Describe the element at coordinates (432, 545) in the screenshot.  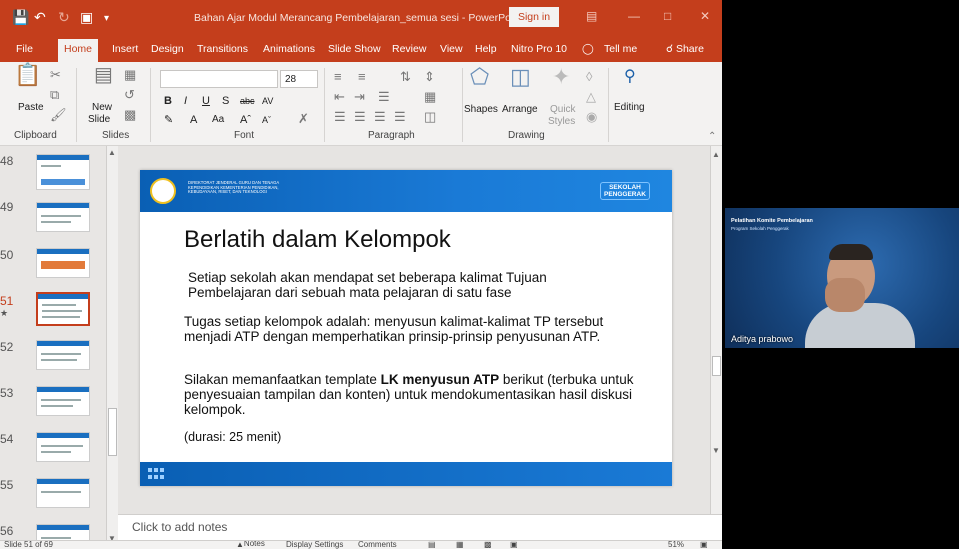
I see `normal-view-icon: ▤` at that location.